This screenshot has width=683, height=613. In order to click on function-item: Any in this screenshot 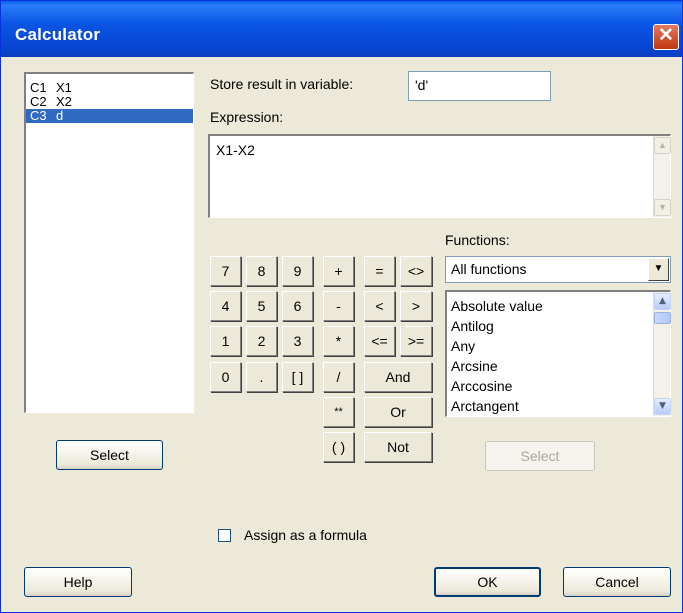, I will do `click(558, 346)`.